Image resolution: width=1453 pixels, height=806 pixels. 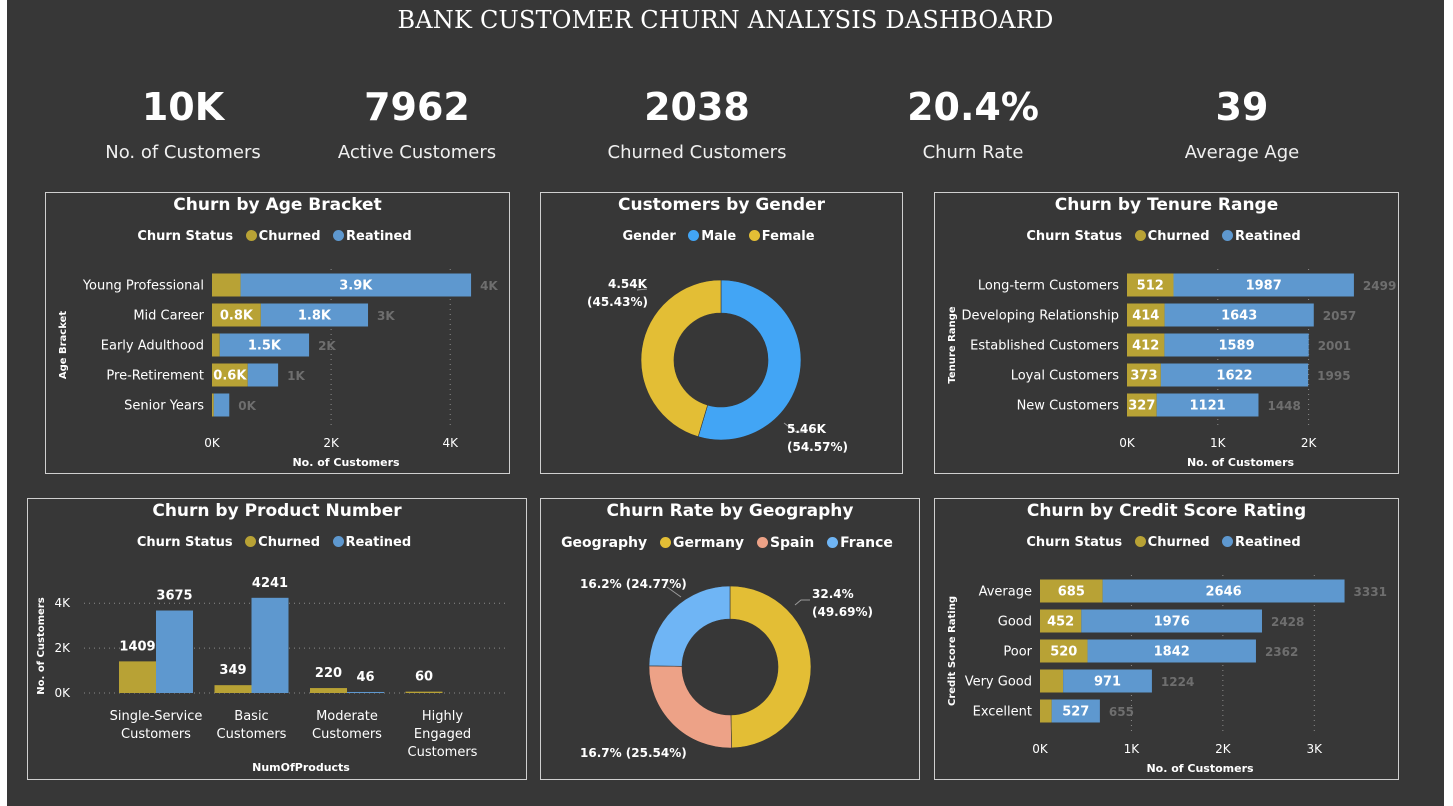 I want to click on kpi-label: Active Customers, so click(x=417, y=152).